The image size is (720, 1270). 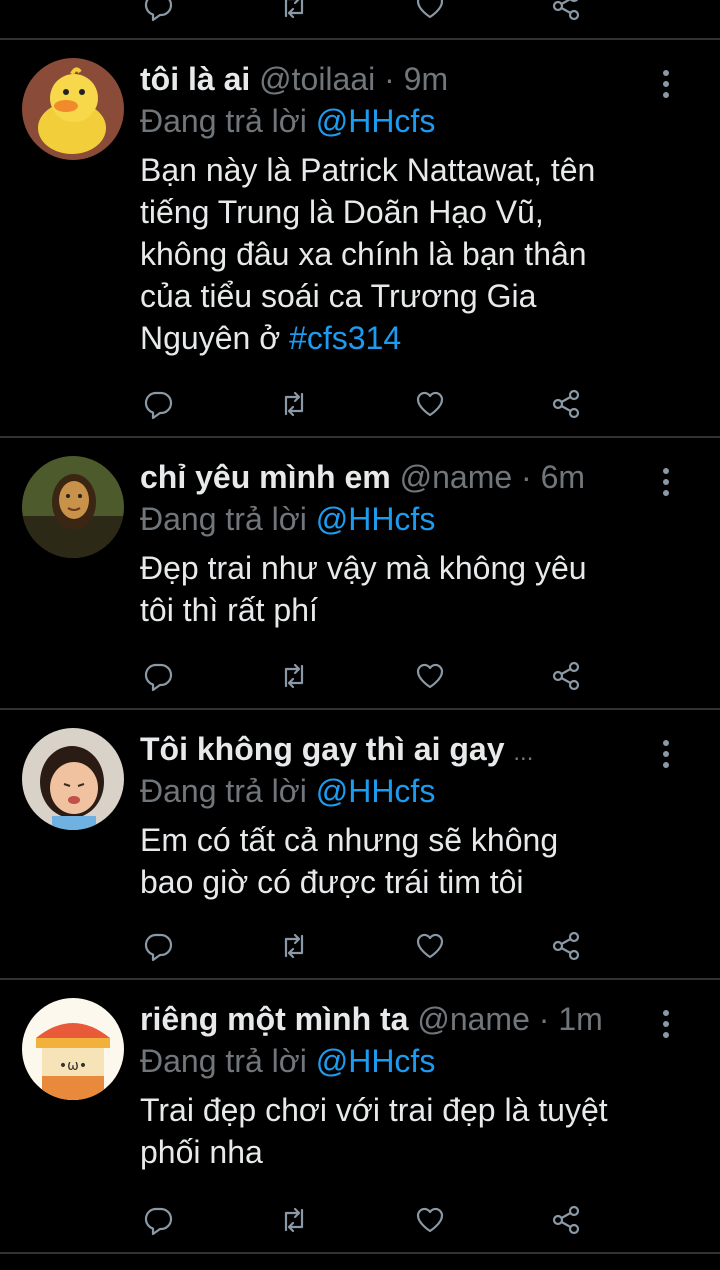 What do you see at coordinates (265, 477) in the screenshot?
I see `display-name: chỉ yêu mình em` at bounding box center [265, 477].